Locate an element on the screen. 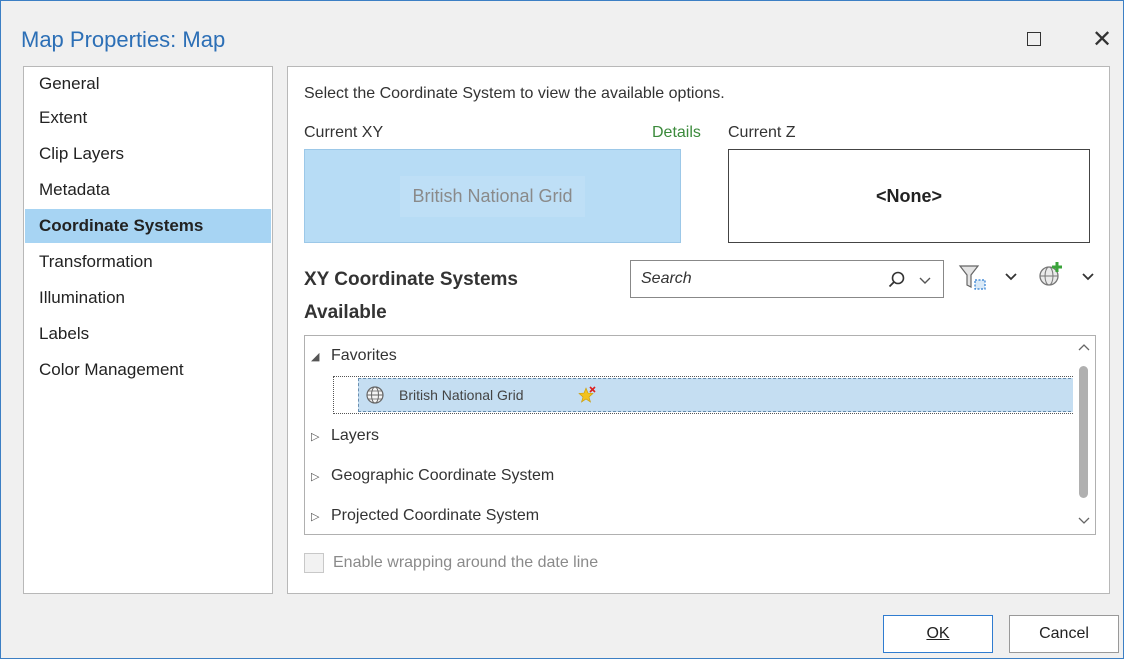  ok-button: OK is located at coordinates (938, 634).